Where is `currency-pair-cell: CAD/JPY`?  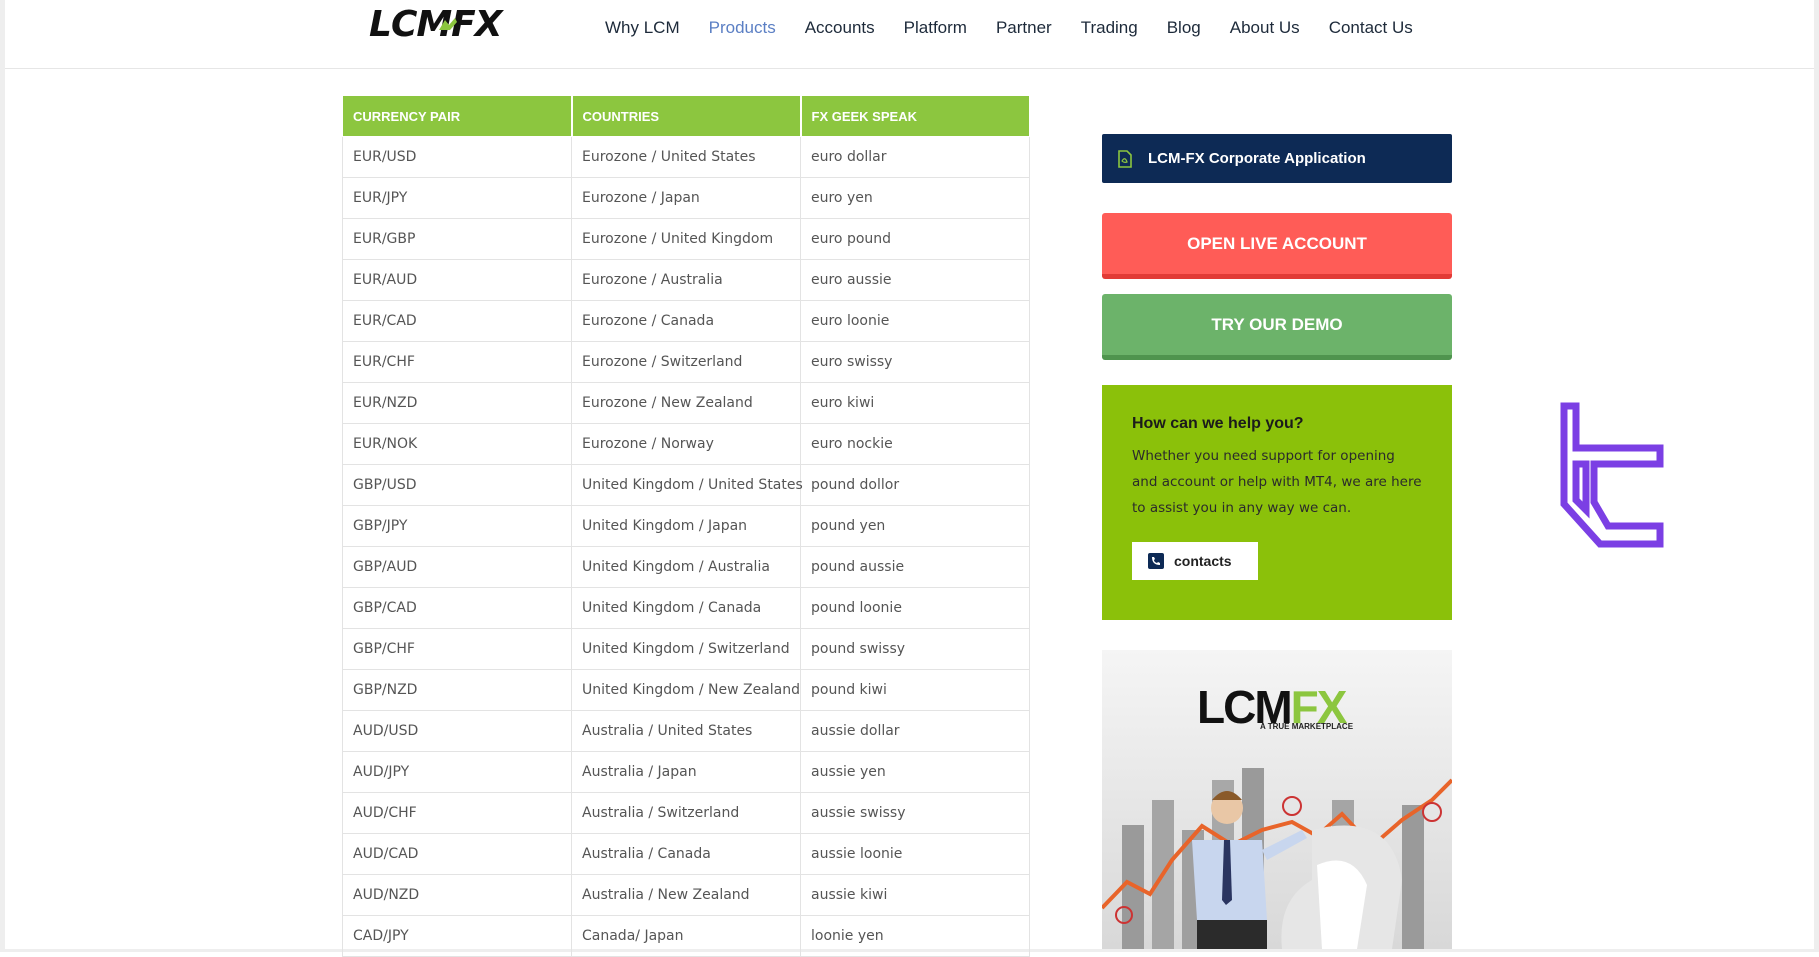
currency-pair-cell: CAD/JPY is located at coordinates (457, 936).